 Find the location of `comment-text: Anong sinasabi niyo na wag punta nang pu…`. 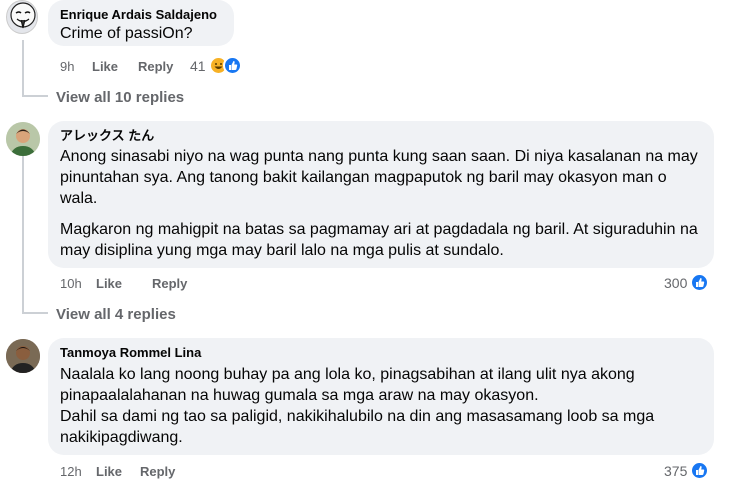

comment-text: Anong sinasabi niyo na wag punta nang pu… is located at coordinates (379, 177).